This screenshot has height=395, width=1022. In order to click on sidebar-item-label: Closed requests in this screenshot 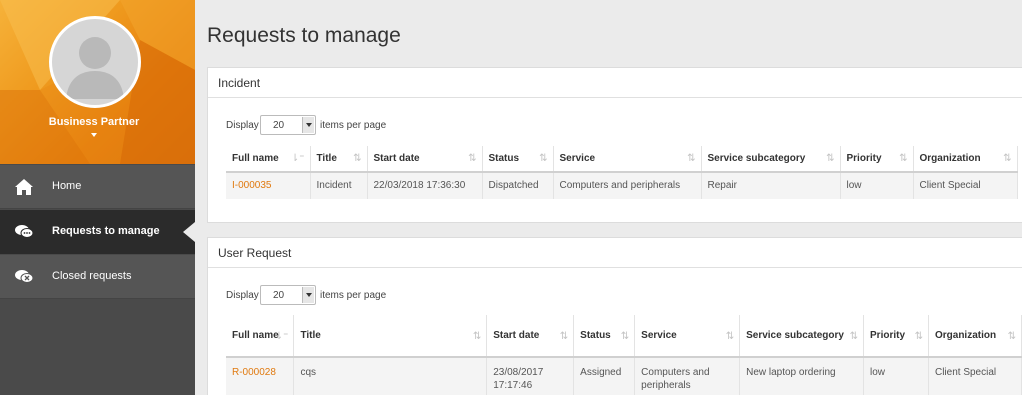, I will do `click(92, 276)`.